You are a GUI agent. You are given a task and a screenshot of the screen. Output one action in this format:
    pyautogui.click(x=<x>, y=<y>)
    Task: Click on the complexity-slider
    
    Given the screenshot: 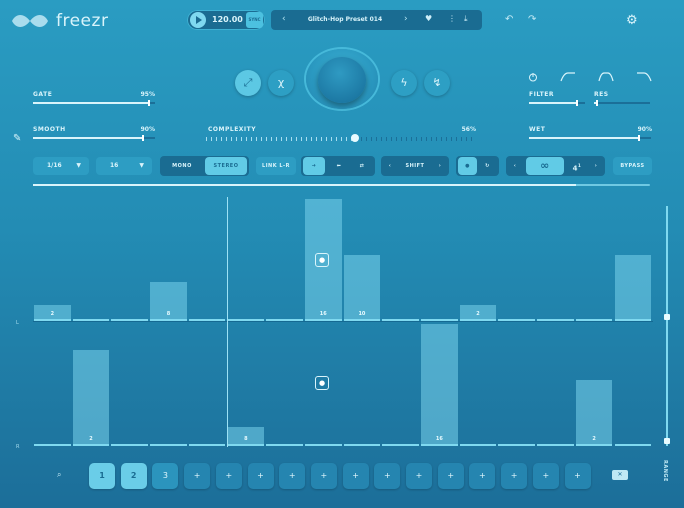 What is the action you would take?
    pyautogui.click(x=341, y=139)
    